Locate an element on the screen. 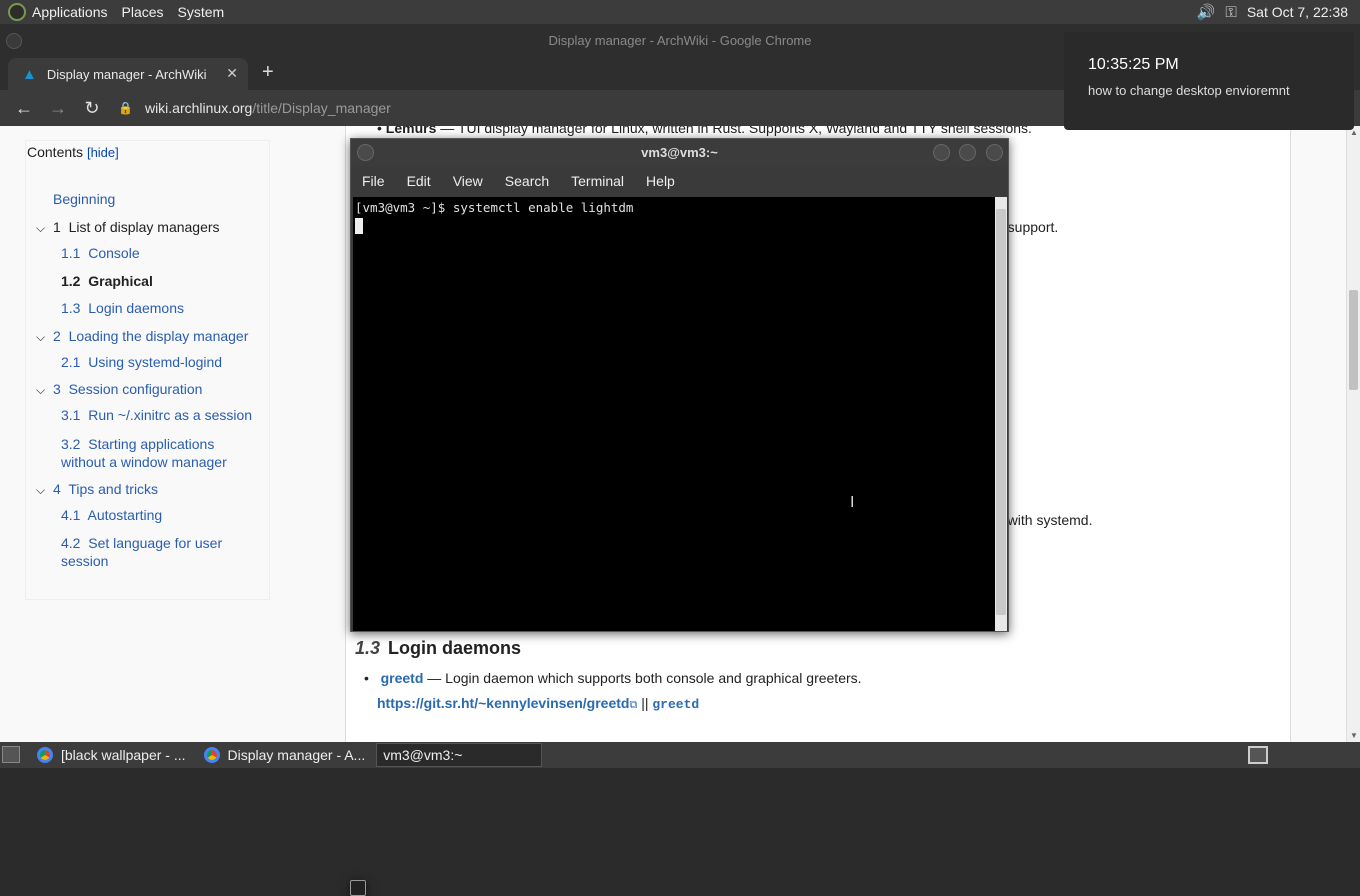 This screenshot has width=1360, height=896. menu-search: Search is located at coordinates (527, 181).